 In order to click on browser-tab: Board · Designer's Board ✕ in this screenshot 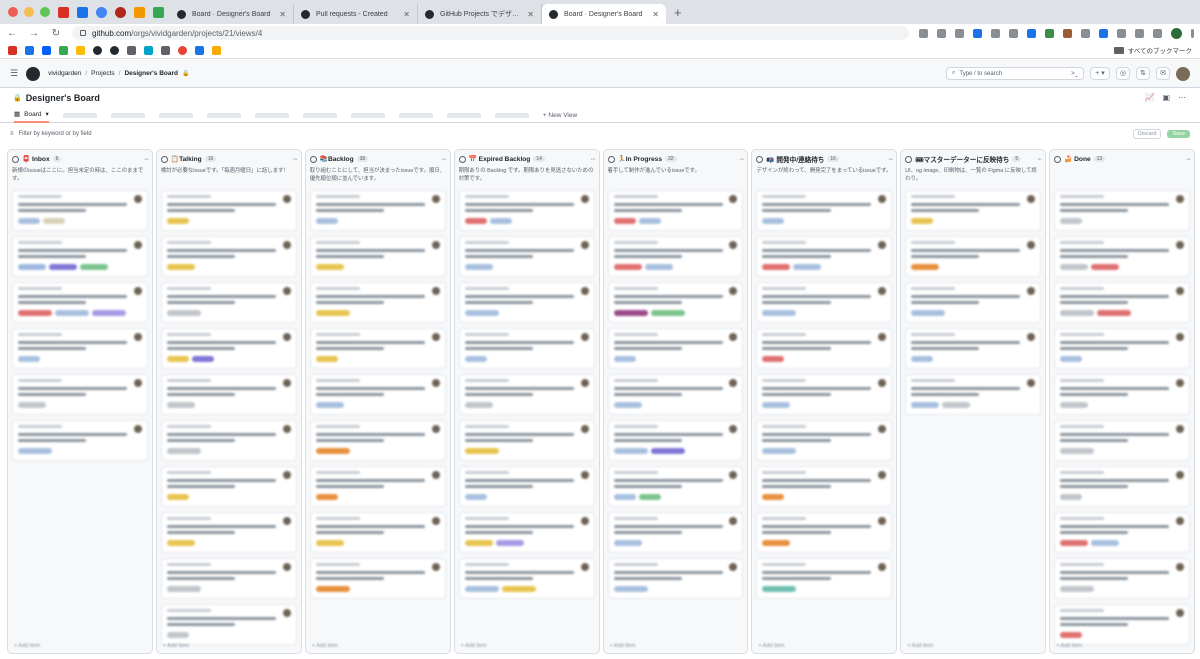, I will do `click(232, 14)`.